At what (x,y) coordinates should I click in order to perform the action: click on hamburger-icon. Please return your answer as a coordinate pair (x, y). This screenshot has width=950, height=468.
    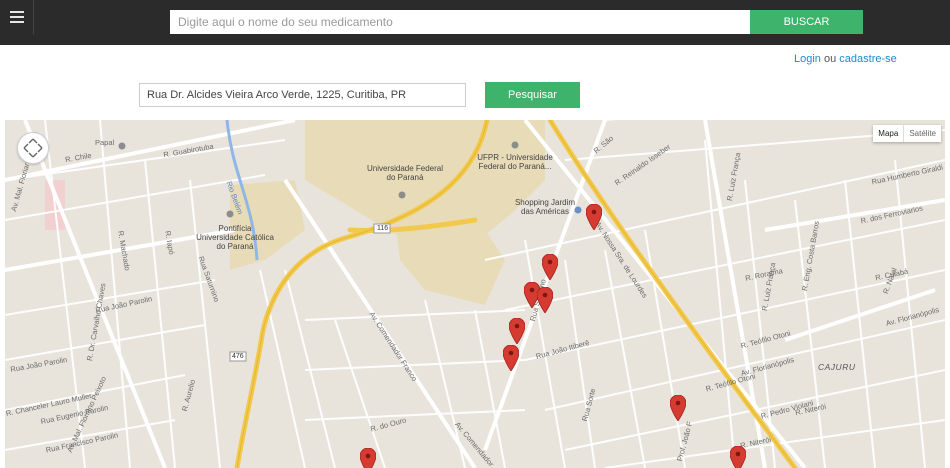
    Looking at the image, I should click on (16, 17).